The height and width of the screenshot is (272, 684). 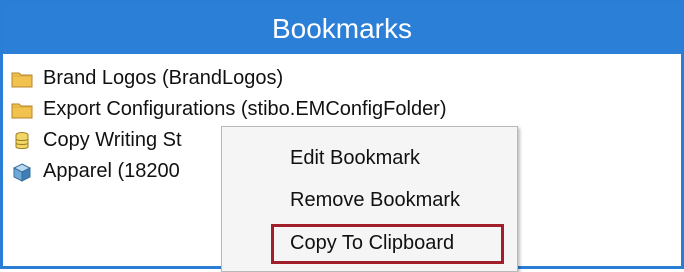 I want to click on panel-title: Bookmarks, so click(x=342, y=28).